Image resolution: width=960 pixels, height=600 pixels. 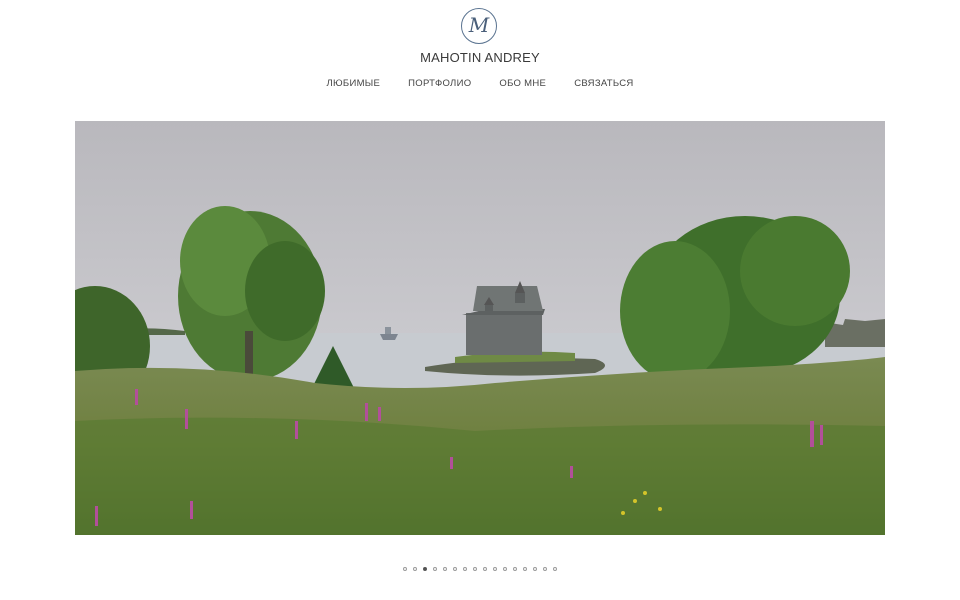 I want to click on nav-item-favorites: ЛЮБИМЫЕ, so click(x=353, y=83).